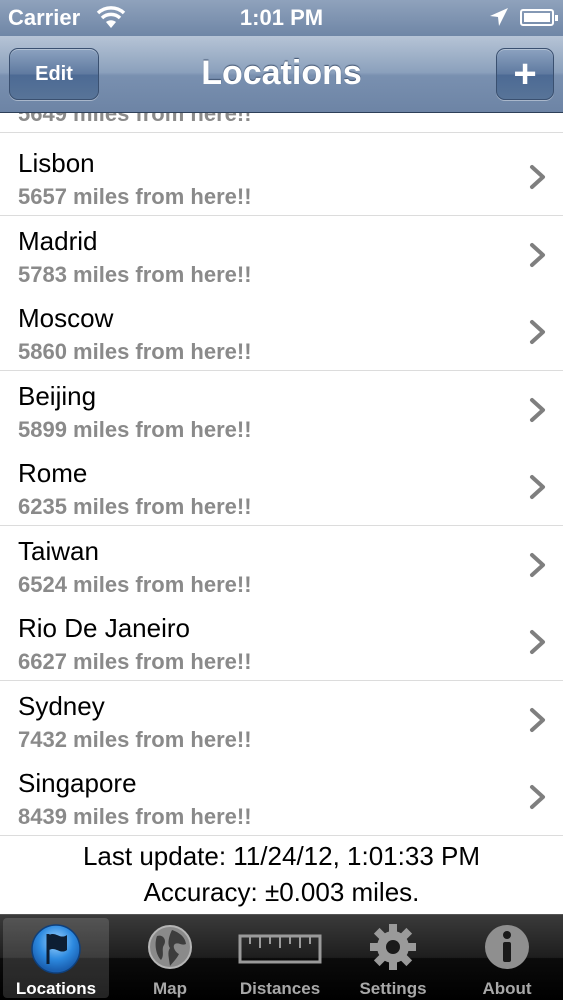  I want to click on tab-label: Map, so click(170, 988).